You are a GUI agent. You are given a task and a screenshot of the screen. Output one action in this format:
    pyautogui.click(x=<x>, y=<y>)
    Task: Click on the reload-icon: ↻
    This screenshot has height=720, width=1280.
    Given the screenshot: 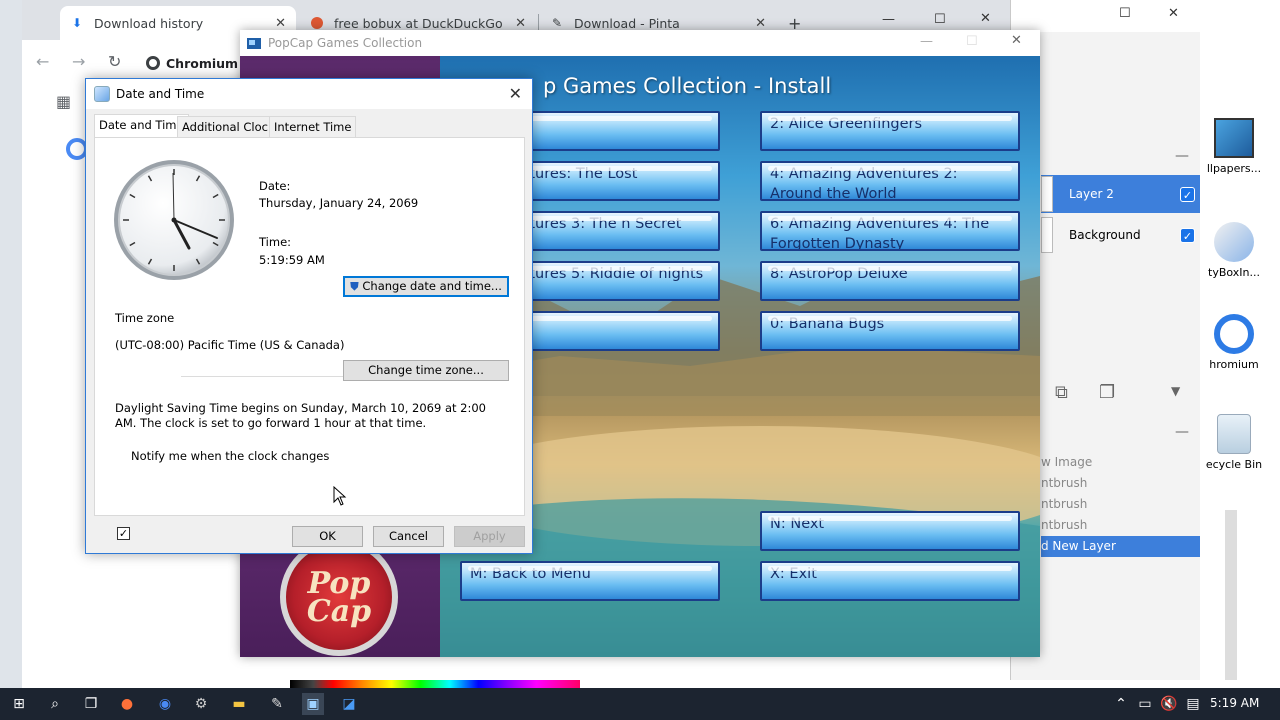 What is the action you would take?
    pyautogui.click(x=114, y=61)
    